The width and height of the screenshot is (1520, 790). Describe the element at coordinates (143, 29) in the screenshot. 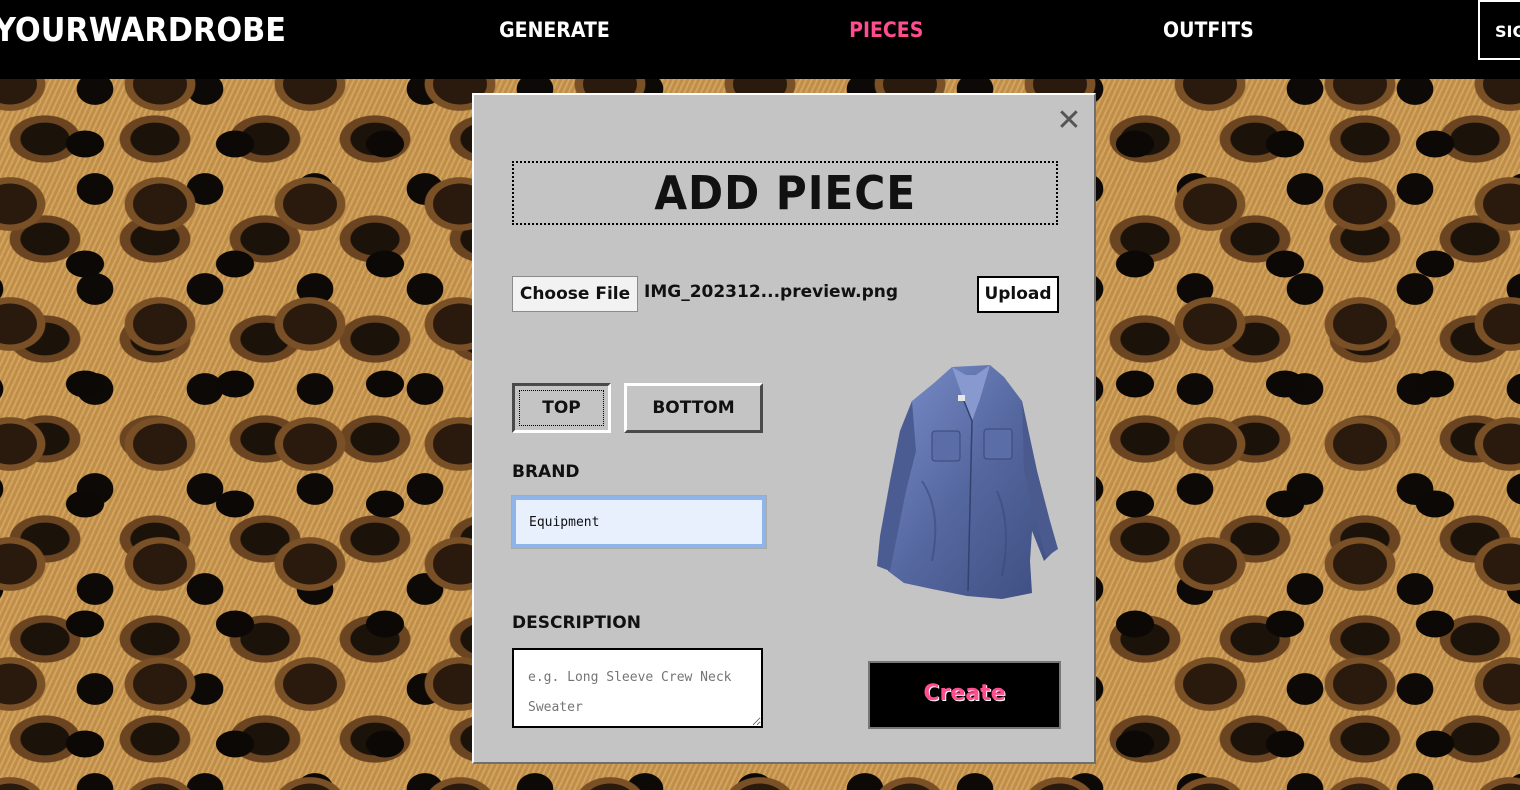

I see `site-logo: YOURWARDROBE` at that location.